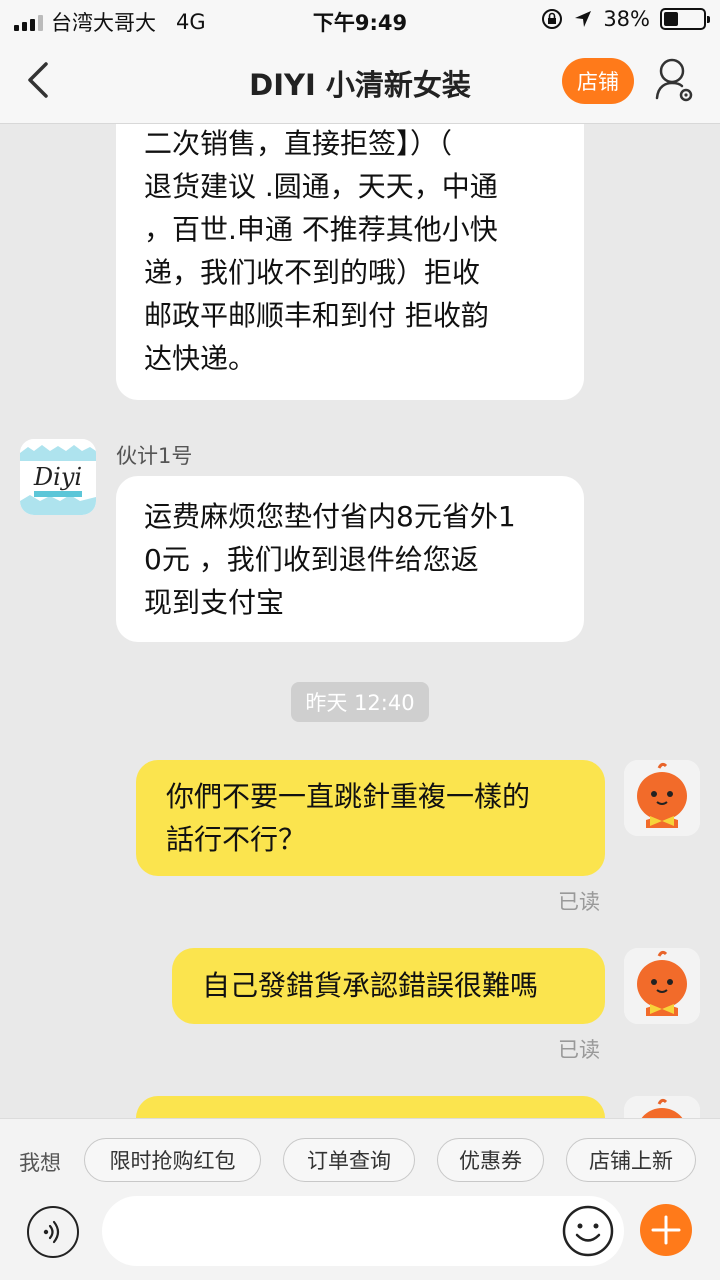 This screenshot has height=1280, width=720. What do you see at coordinates (685, 19) in the screenshot?
I see `battery-icon` at bounding box center [685, 19].